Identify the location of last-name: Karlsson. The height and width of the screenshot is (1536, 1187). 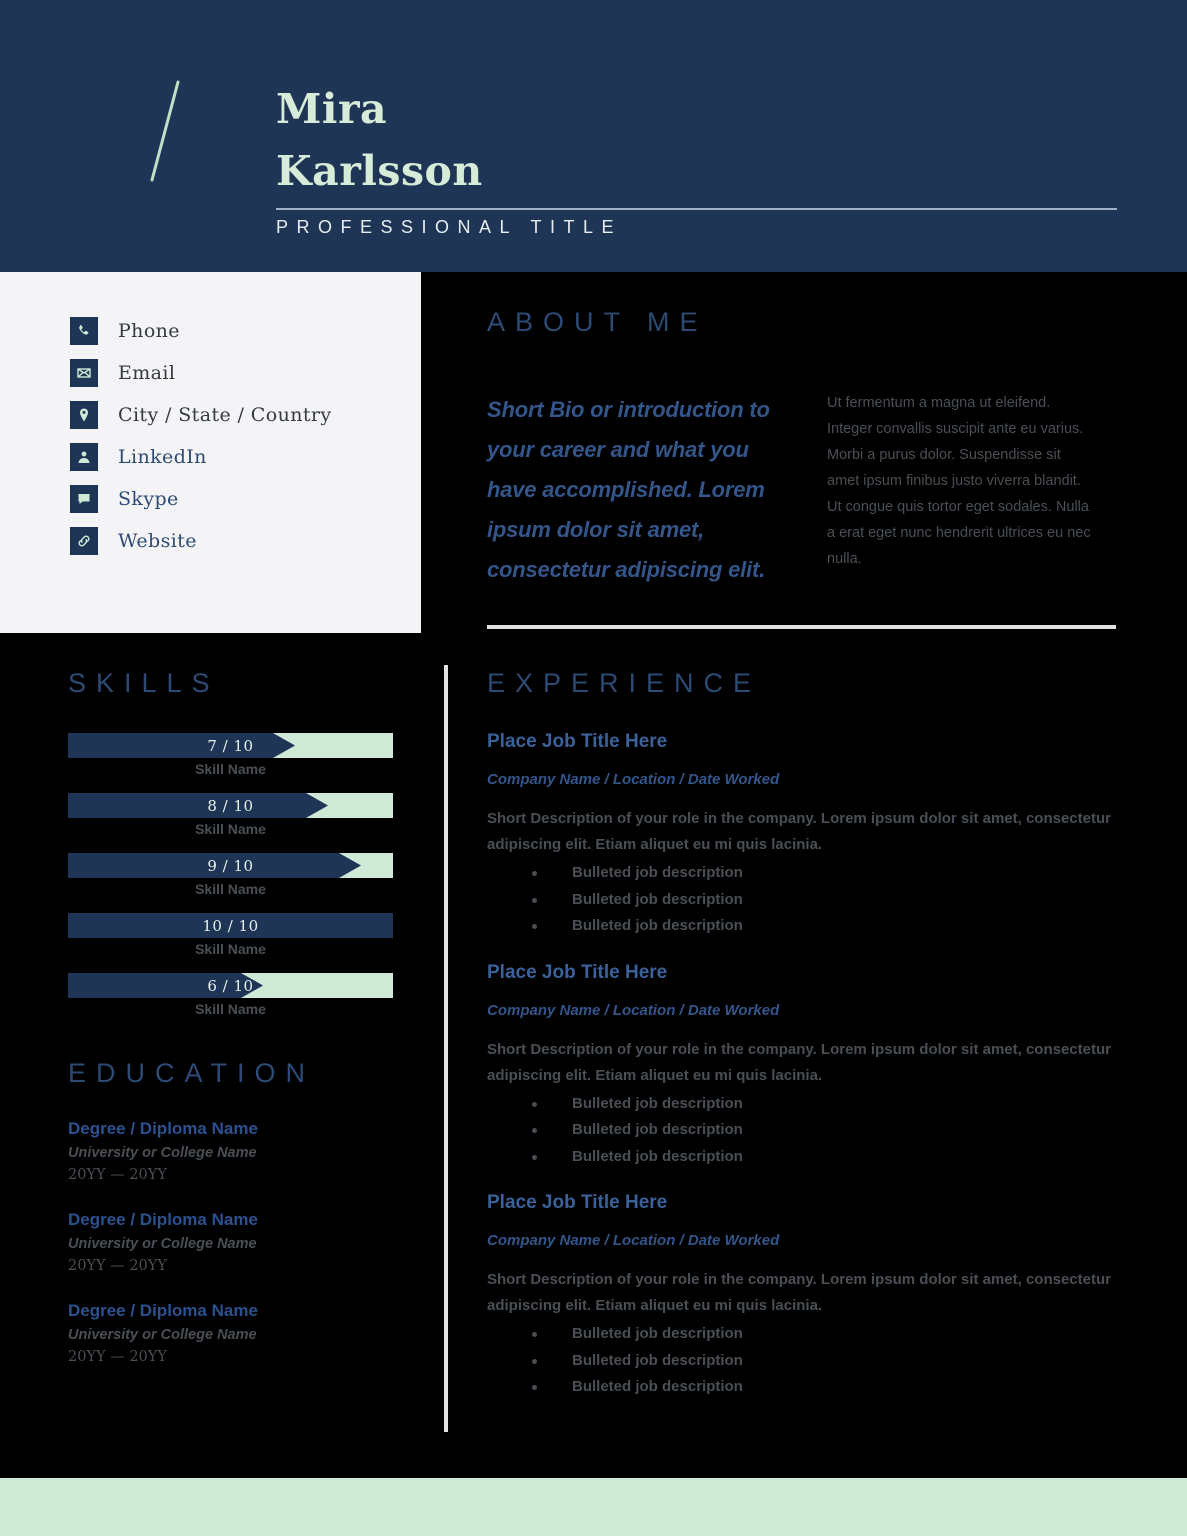
(379, 171).